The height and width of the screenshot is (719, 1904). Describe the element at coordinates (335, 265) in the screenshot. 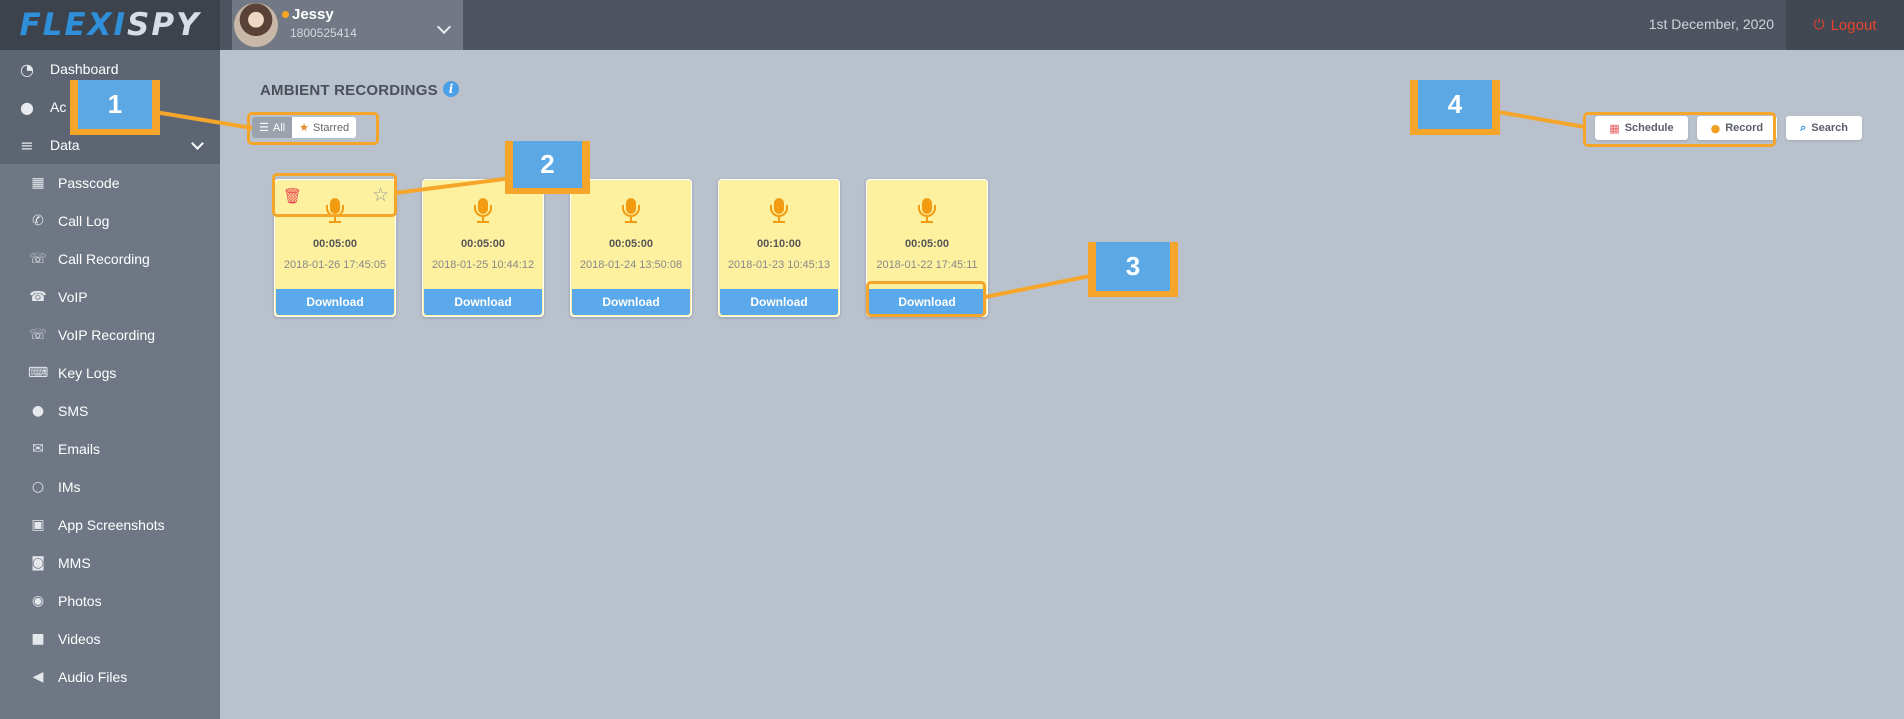

I see `recording-timestamp: 2018-01-26 17:45:05` at that location.